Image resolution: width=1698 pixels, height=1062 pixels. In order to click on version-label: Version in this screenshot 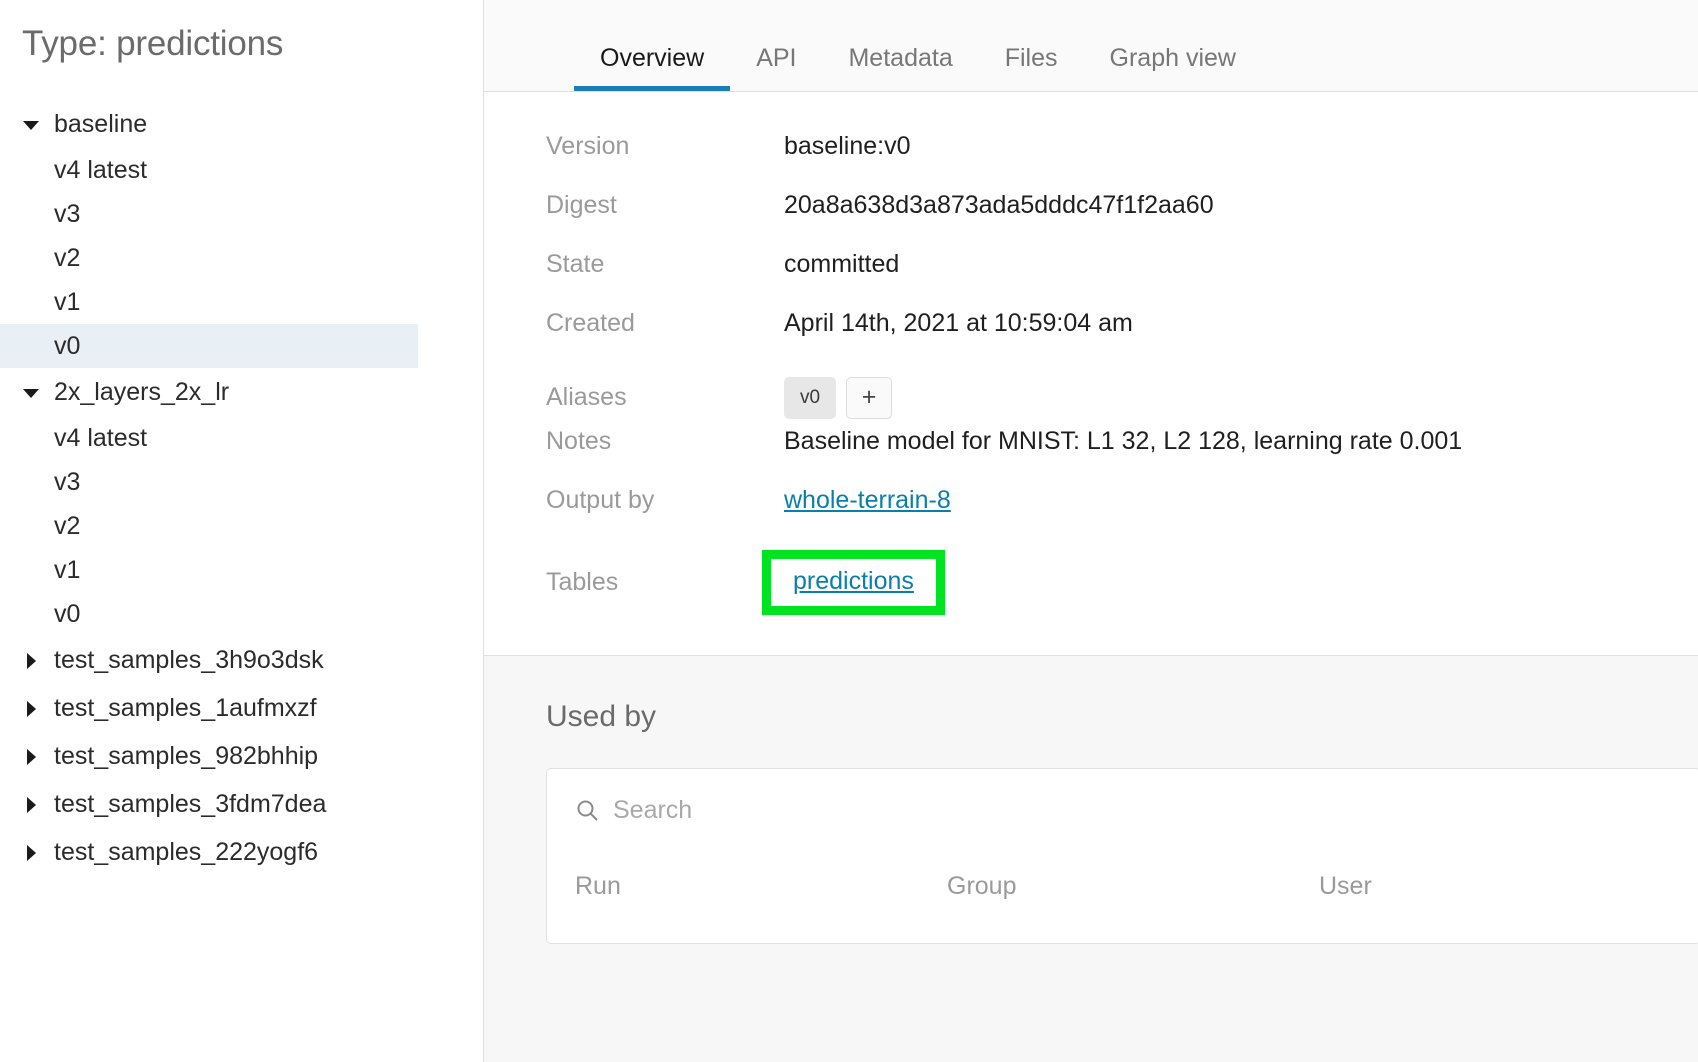, I will do `click(588, 146)`.